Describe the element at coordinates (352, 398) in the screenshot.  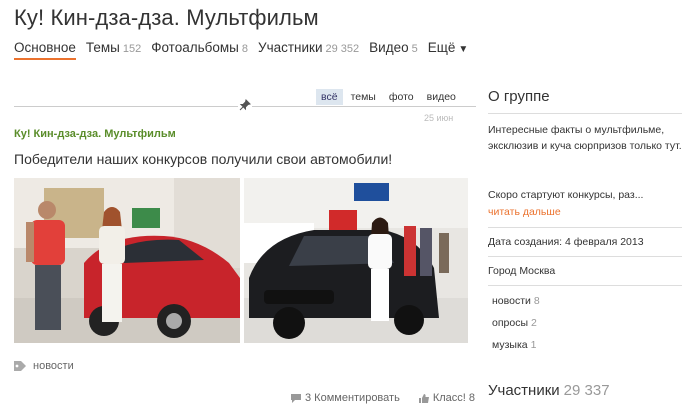
I see `comment-label: 3 Комментировать` at that location.